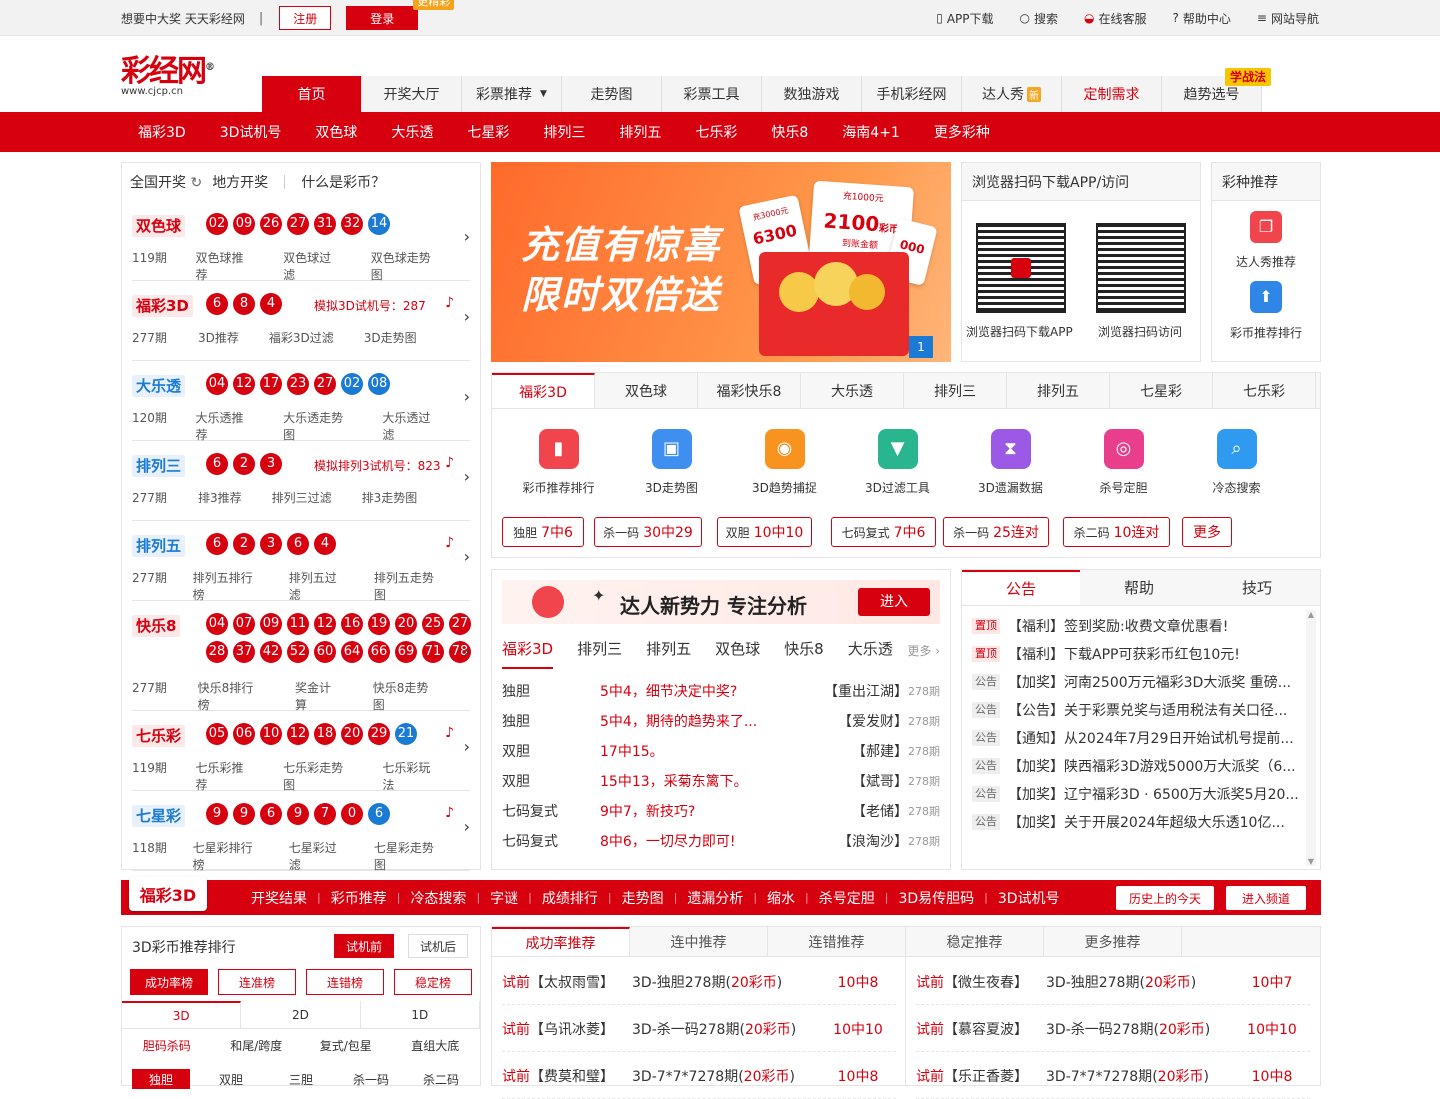 Image resolution: width=1440 pixels, height=1099 pixels. I want to click on nav-draw-hall: 开奖大厅, so click(412, 94).